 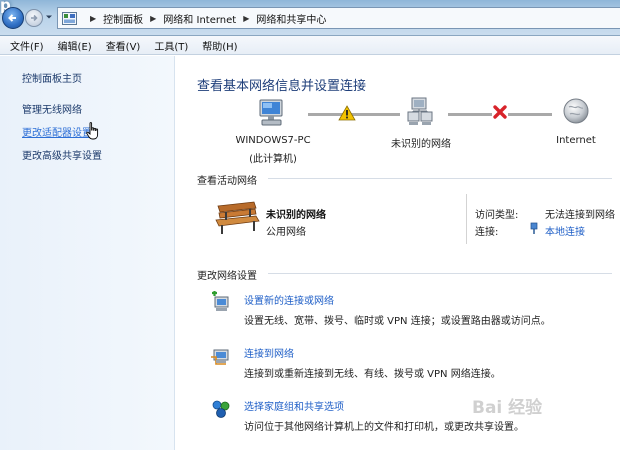 I want to click on title-bar: p ▶ 控制面板 ▶ 网络和 Internet ▶ 网络和共享中心, so click(x=310, y=18).